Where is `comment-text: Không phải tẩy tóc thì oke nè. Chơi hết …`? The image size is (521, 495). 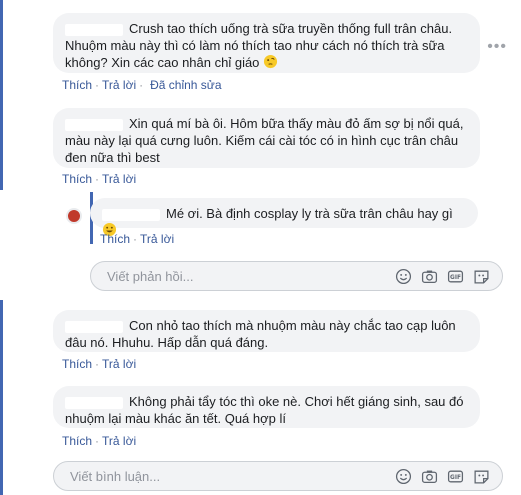 comment-text: Không phải tẩy tóc thì oke nè. Chơi hết … is located at coordinates (264, 410).